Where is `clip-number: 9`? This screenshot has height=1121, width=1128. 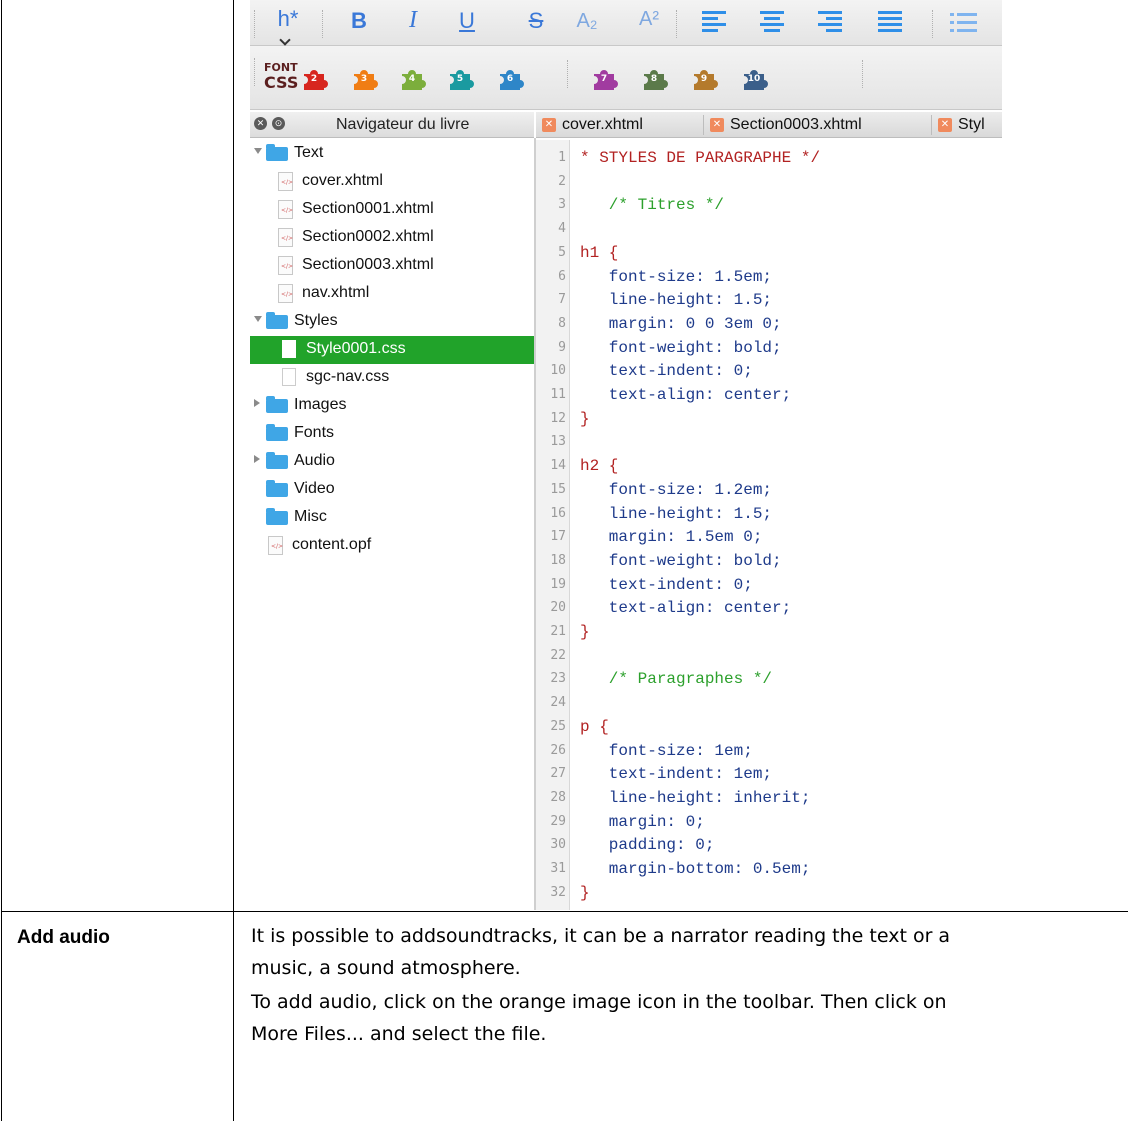
clip-number: 9 is located at coordinates (704, 79).